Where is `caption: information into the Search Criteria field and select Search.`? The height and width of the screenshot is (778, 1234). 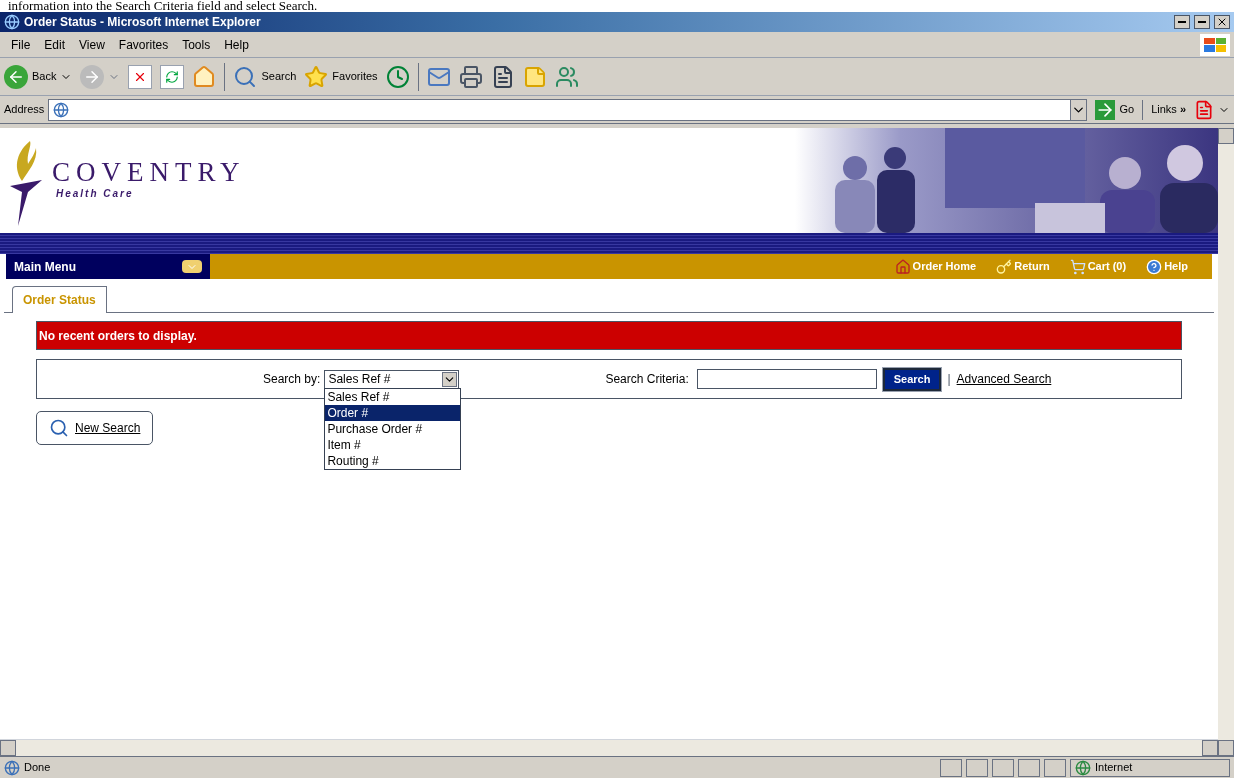 caption: information into the Search Criteria field and select Search. is located at coordinates (617, 6).